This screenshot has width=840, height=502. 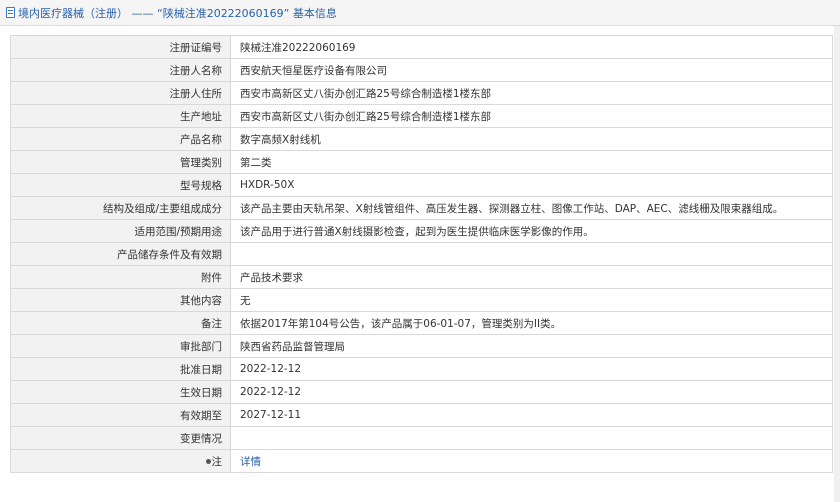 What do you see at coordinates (120, 346) in the screenshot?
I see `row-label: 审批部门` at bounding box center [120, 346].